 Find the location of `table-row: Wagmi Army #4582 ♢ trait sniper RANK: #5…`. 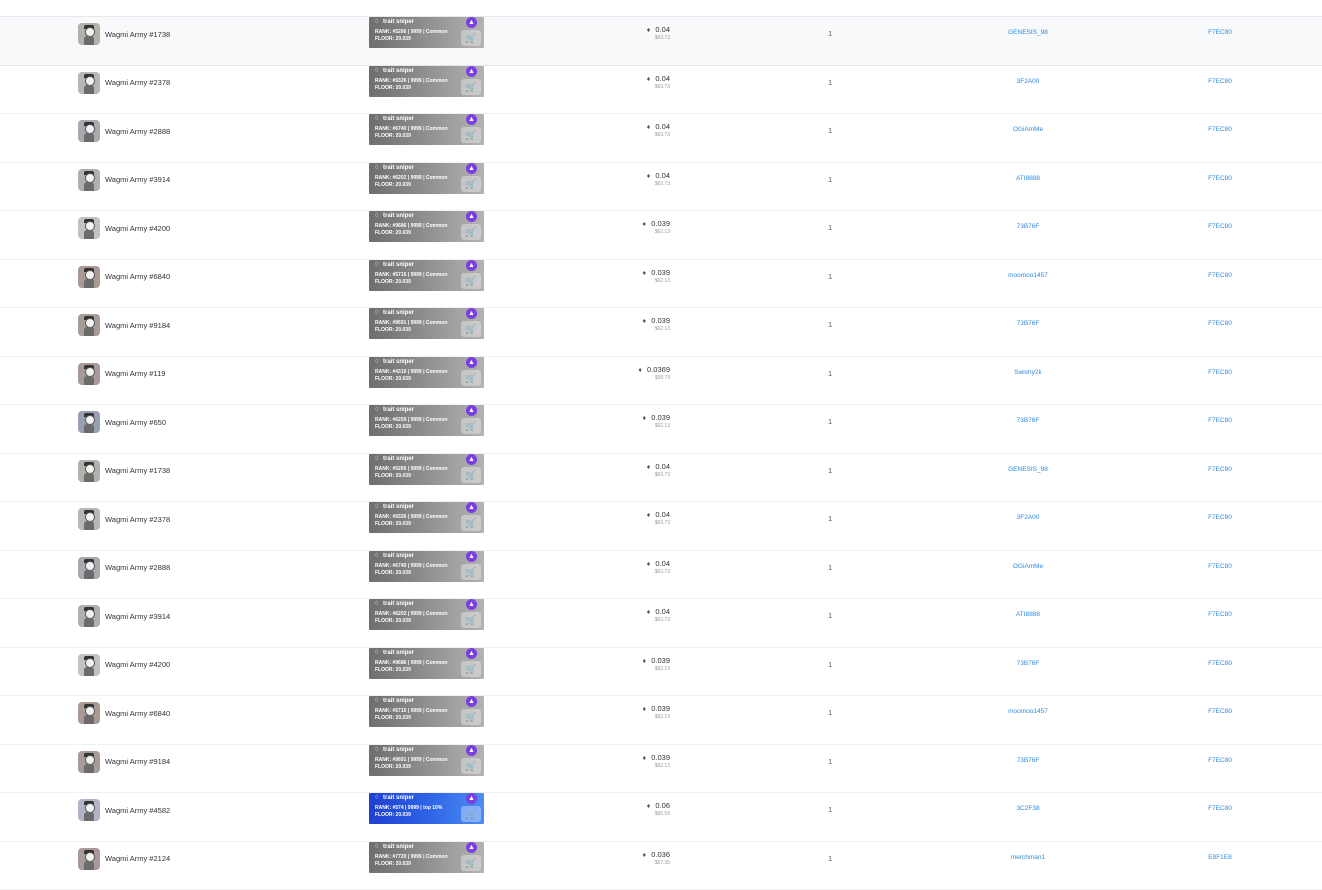

table-row: Wagmi Army #4582 ♢ trait sniper RANK: #5… is located at coordinates (661, 817).